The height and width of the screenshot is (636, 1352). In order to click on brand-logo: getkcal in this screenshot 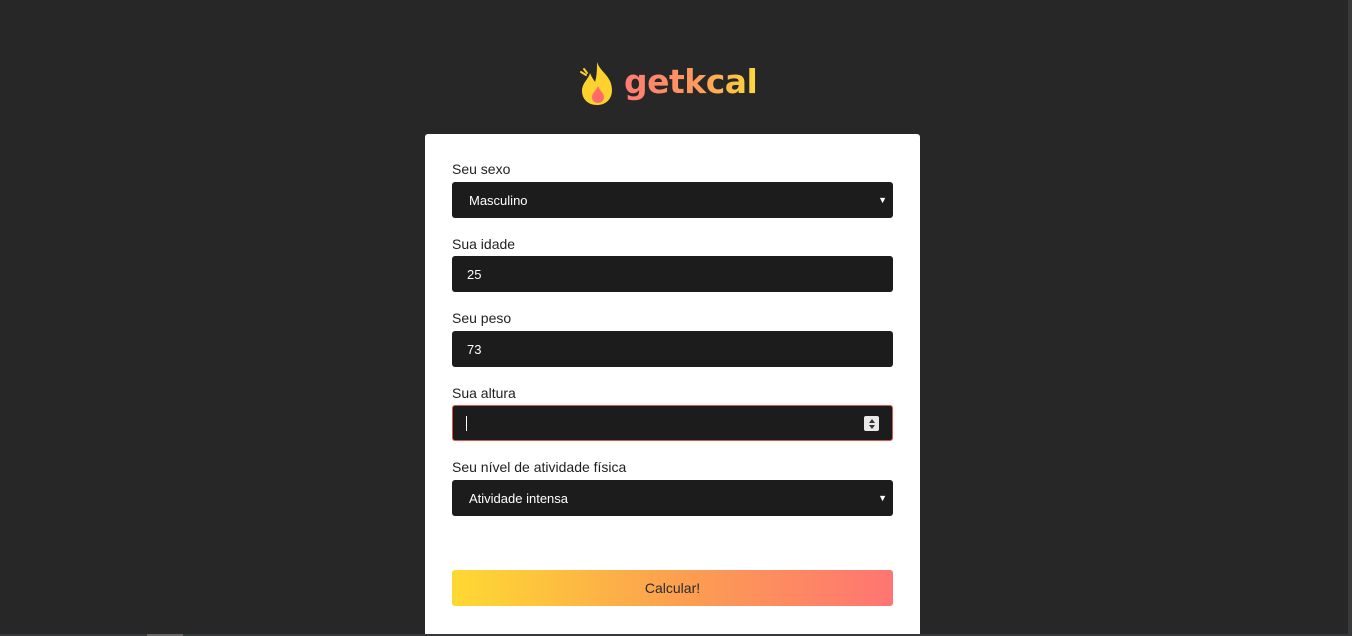, I will do `click(668, 83)`.